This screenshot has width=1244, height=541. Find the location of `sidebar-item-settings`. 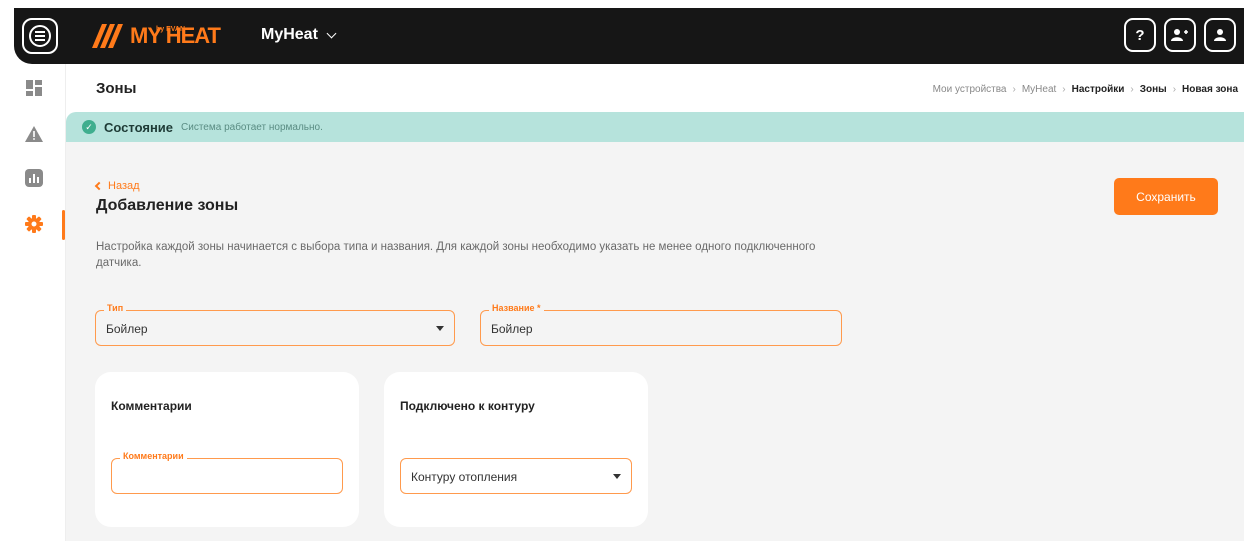

sidebar-item-settings is located at coordinates (34, 224).